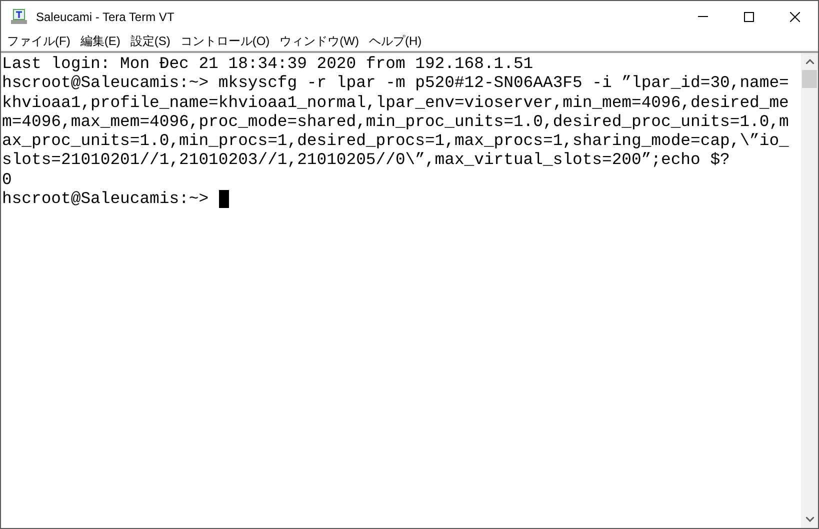  What do you see at coordinates (225, 41) in the screenshot?
I see `menu-item: コントロール(O)` at bounding box center [225, 41].